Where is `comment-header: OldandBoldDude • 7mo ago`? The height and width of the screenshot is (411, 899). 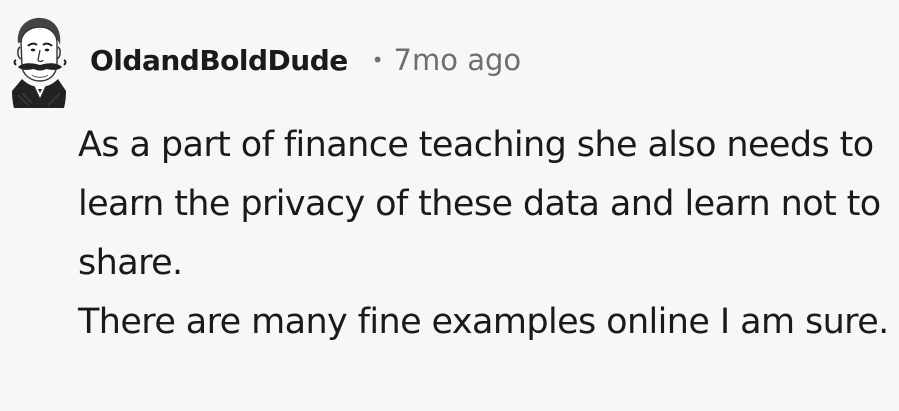
comment-header: OldandBoldDude • 7mo ago is located at coordinates (264, 60).